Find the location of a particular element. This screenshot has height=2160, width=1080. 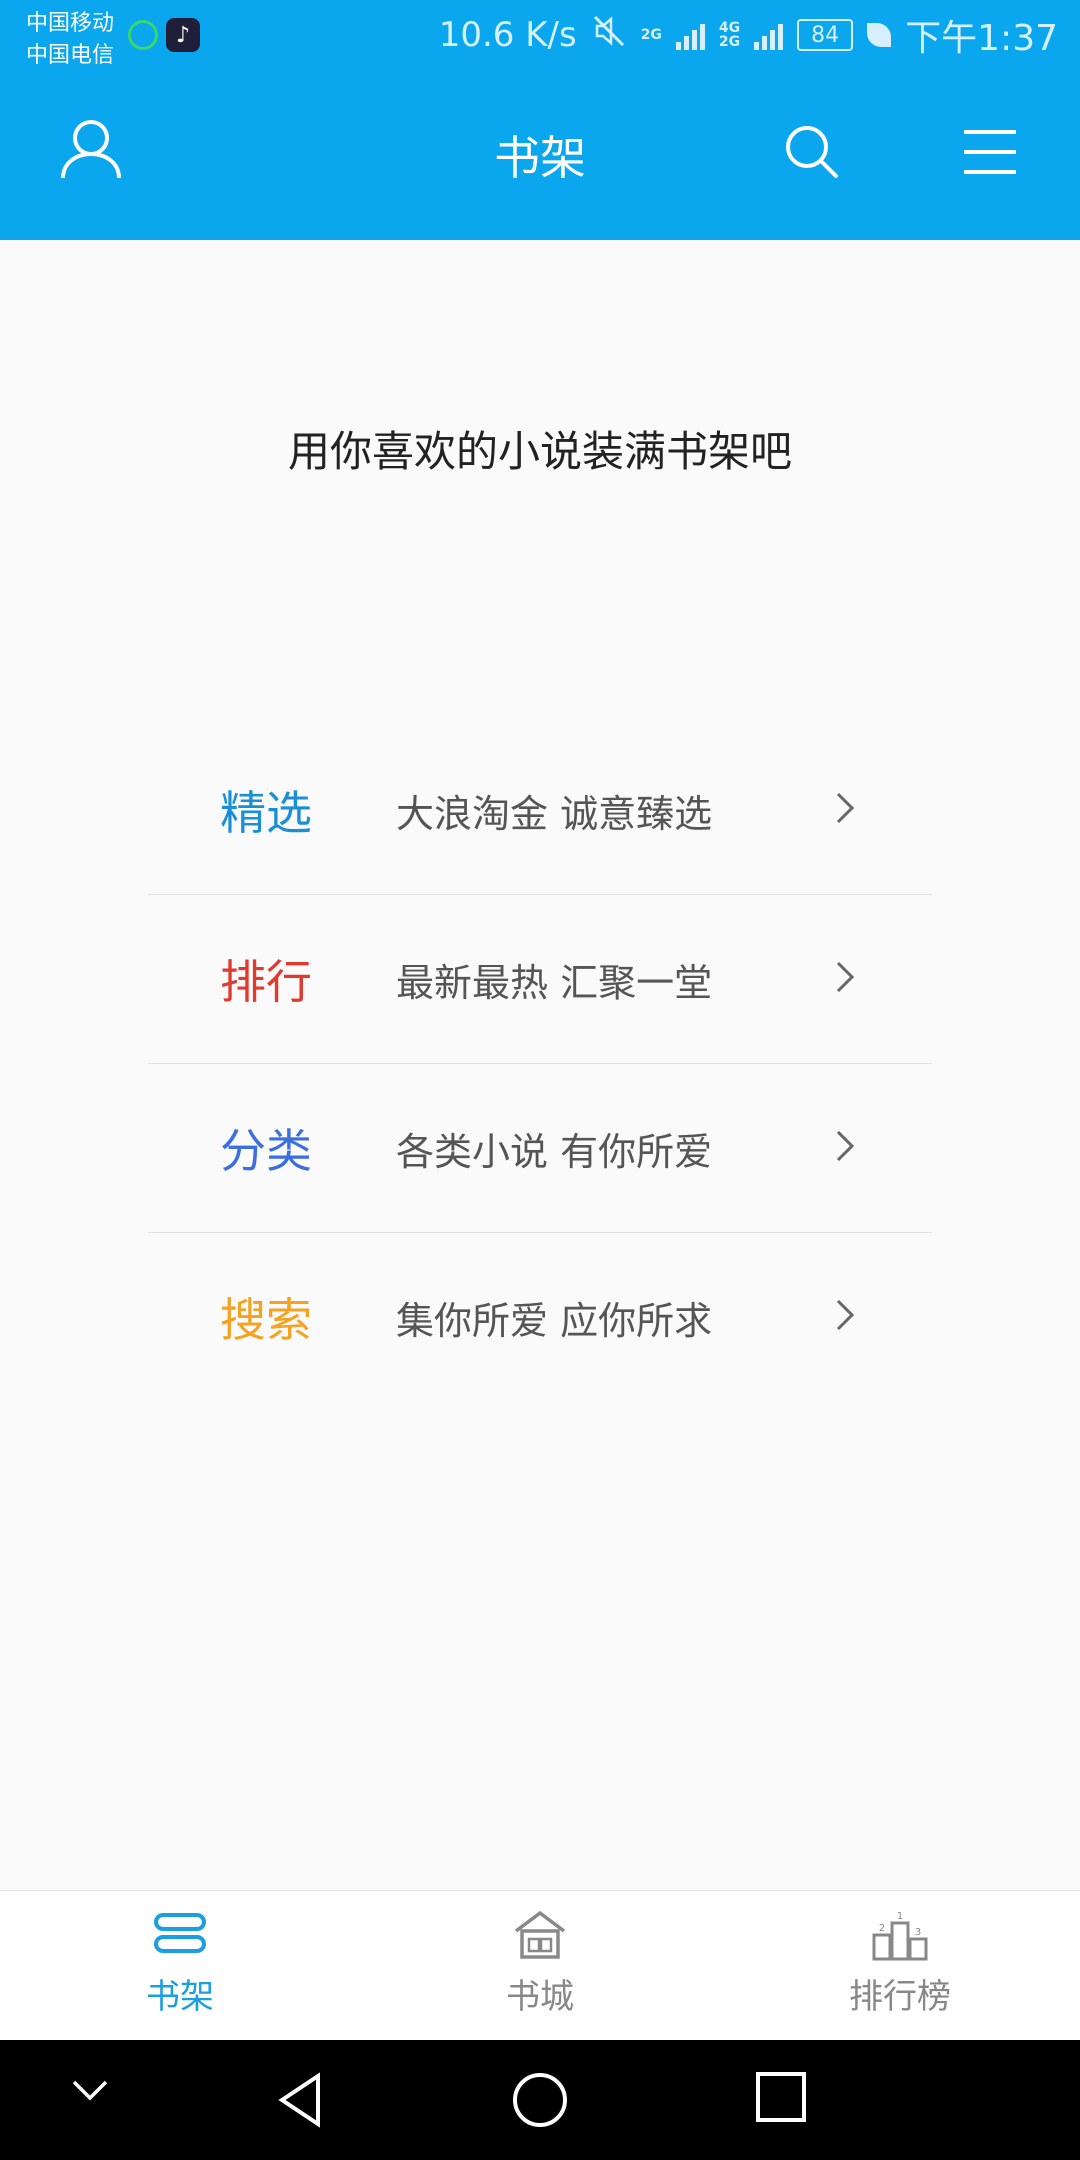

svg-text: 3 is located at coordinates (918, 1932).